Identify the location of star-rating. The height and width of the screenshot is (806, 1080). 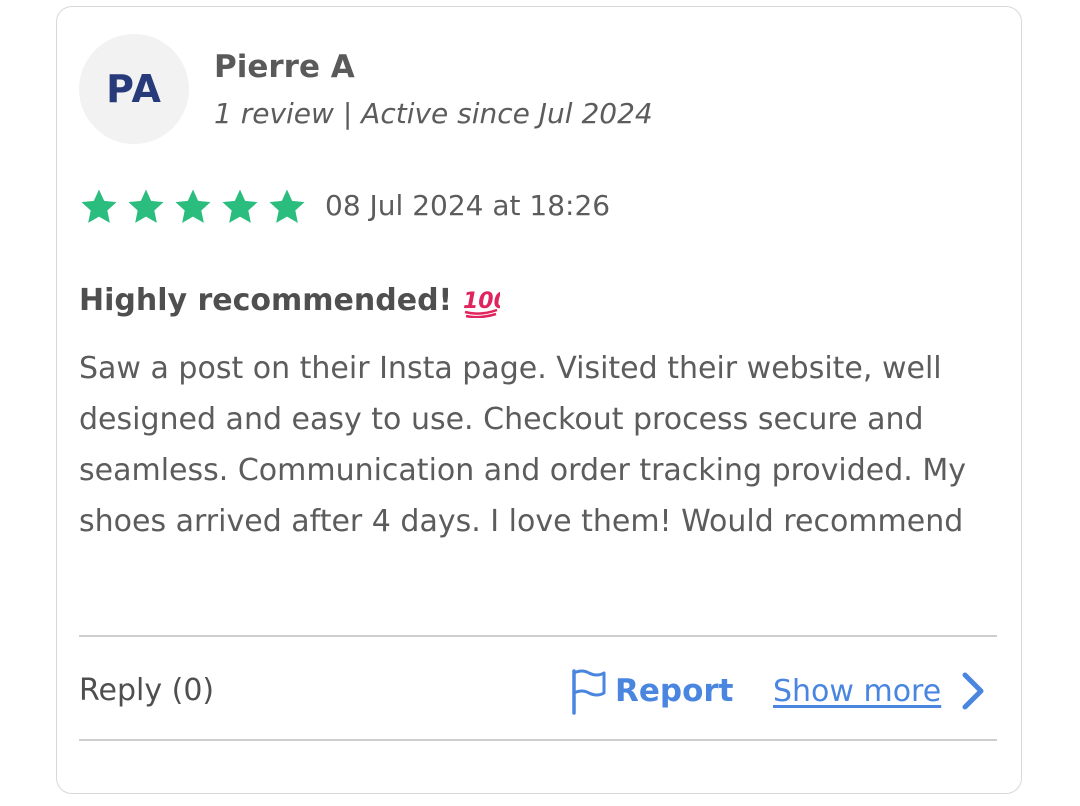
(193, 207).